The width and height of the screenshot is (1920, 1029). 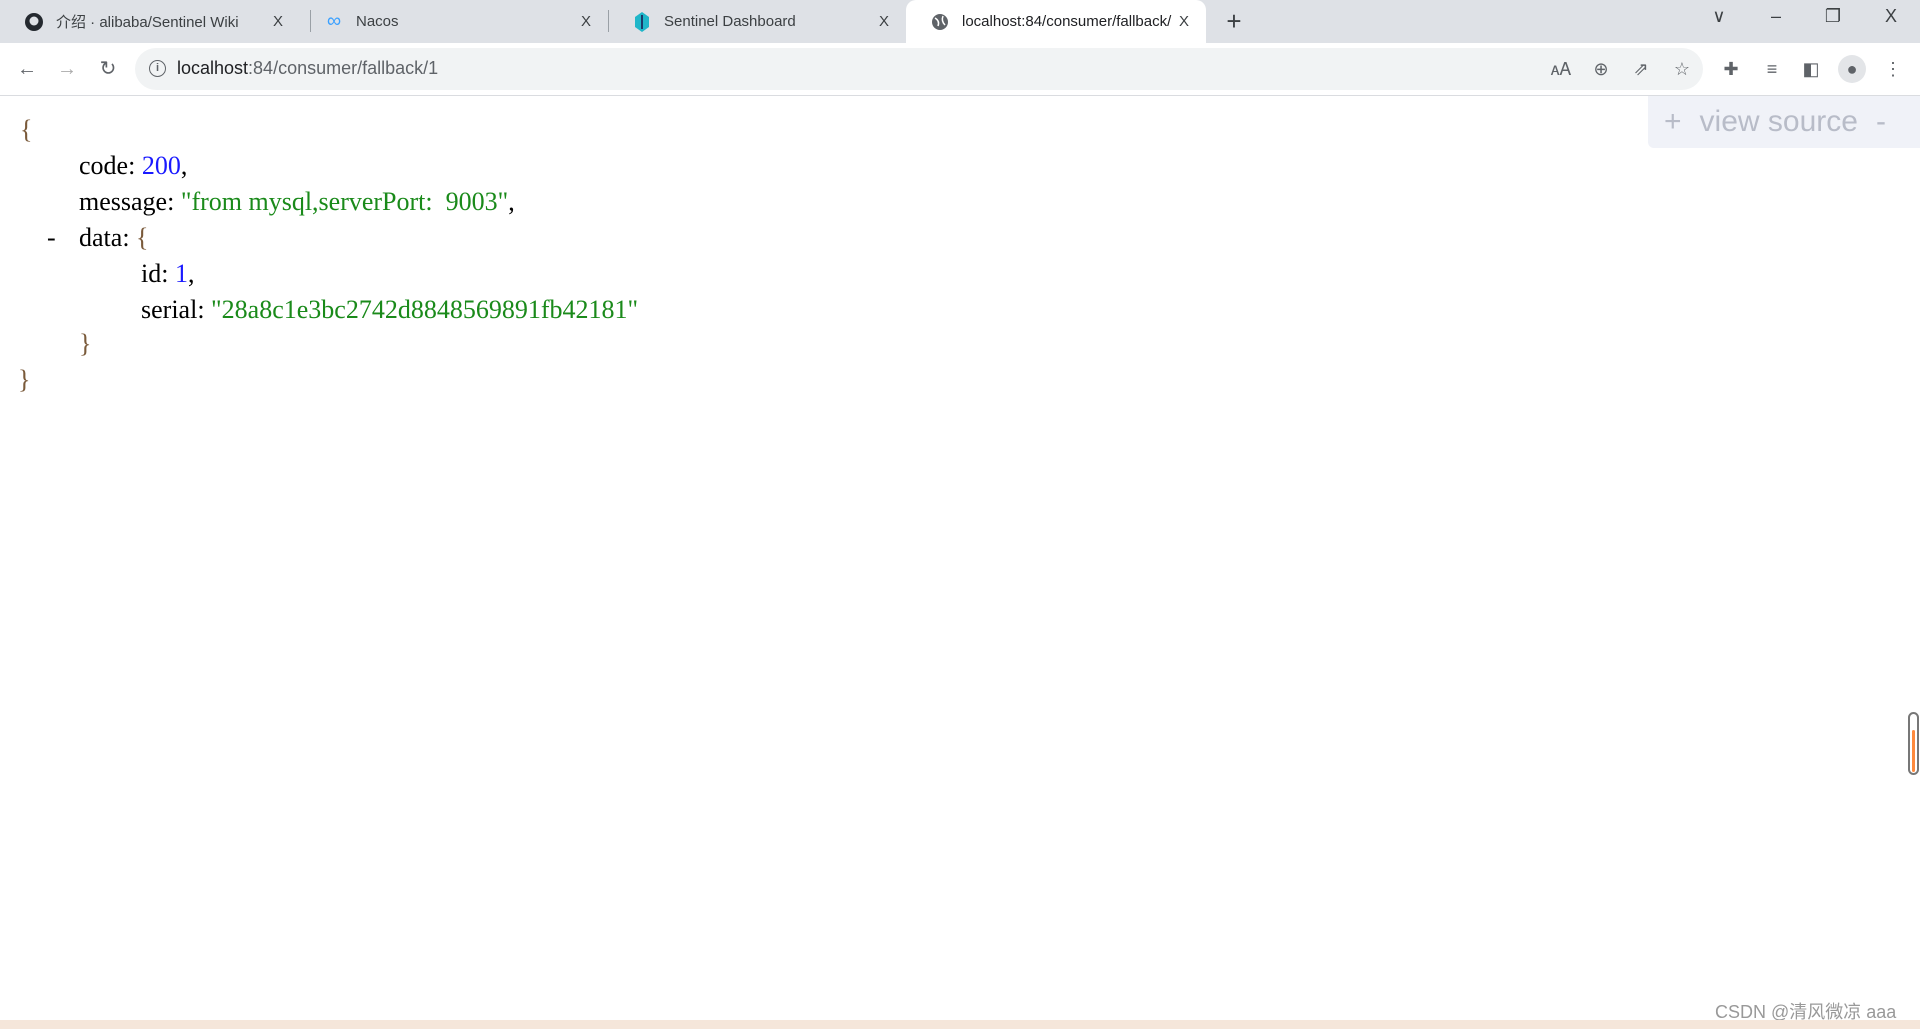 I want to click on menu-icon: ⋮, so click(x=1893, y=69).